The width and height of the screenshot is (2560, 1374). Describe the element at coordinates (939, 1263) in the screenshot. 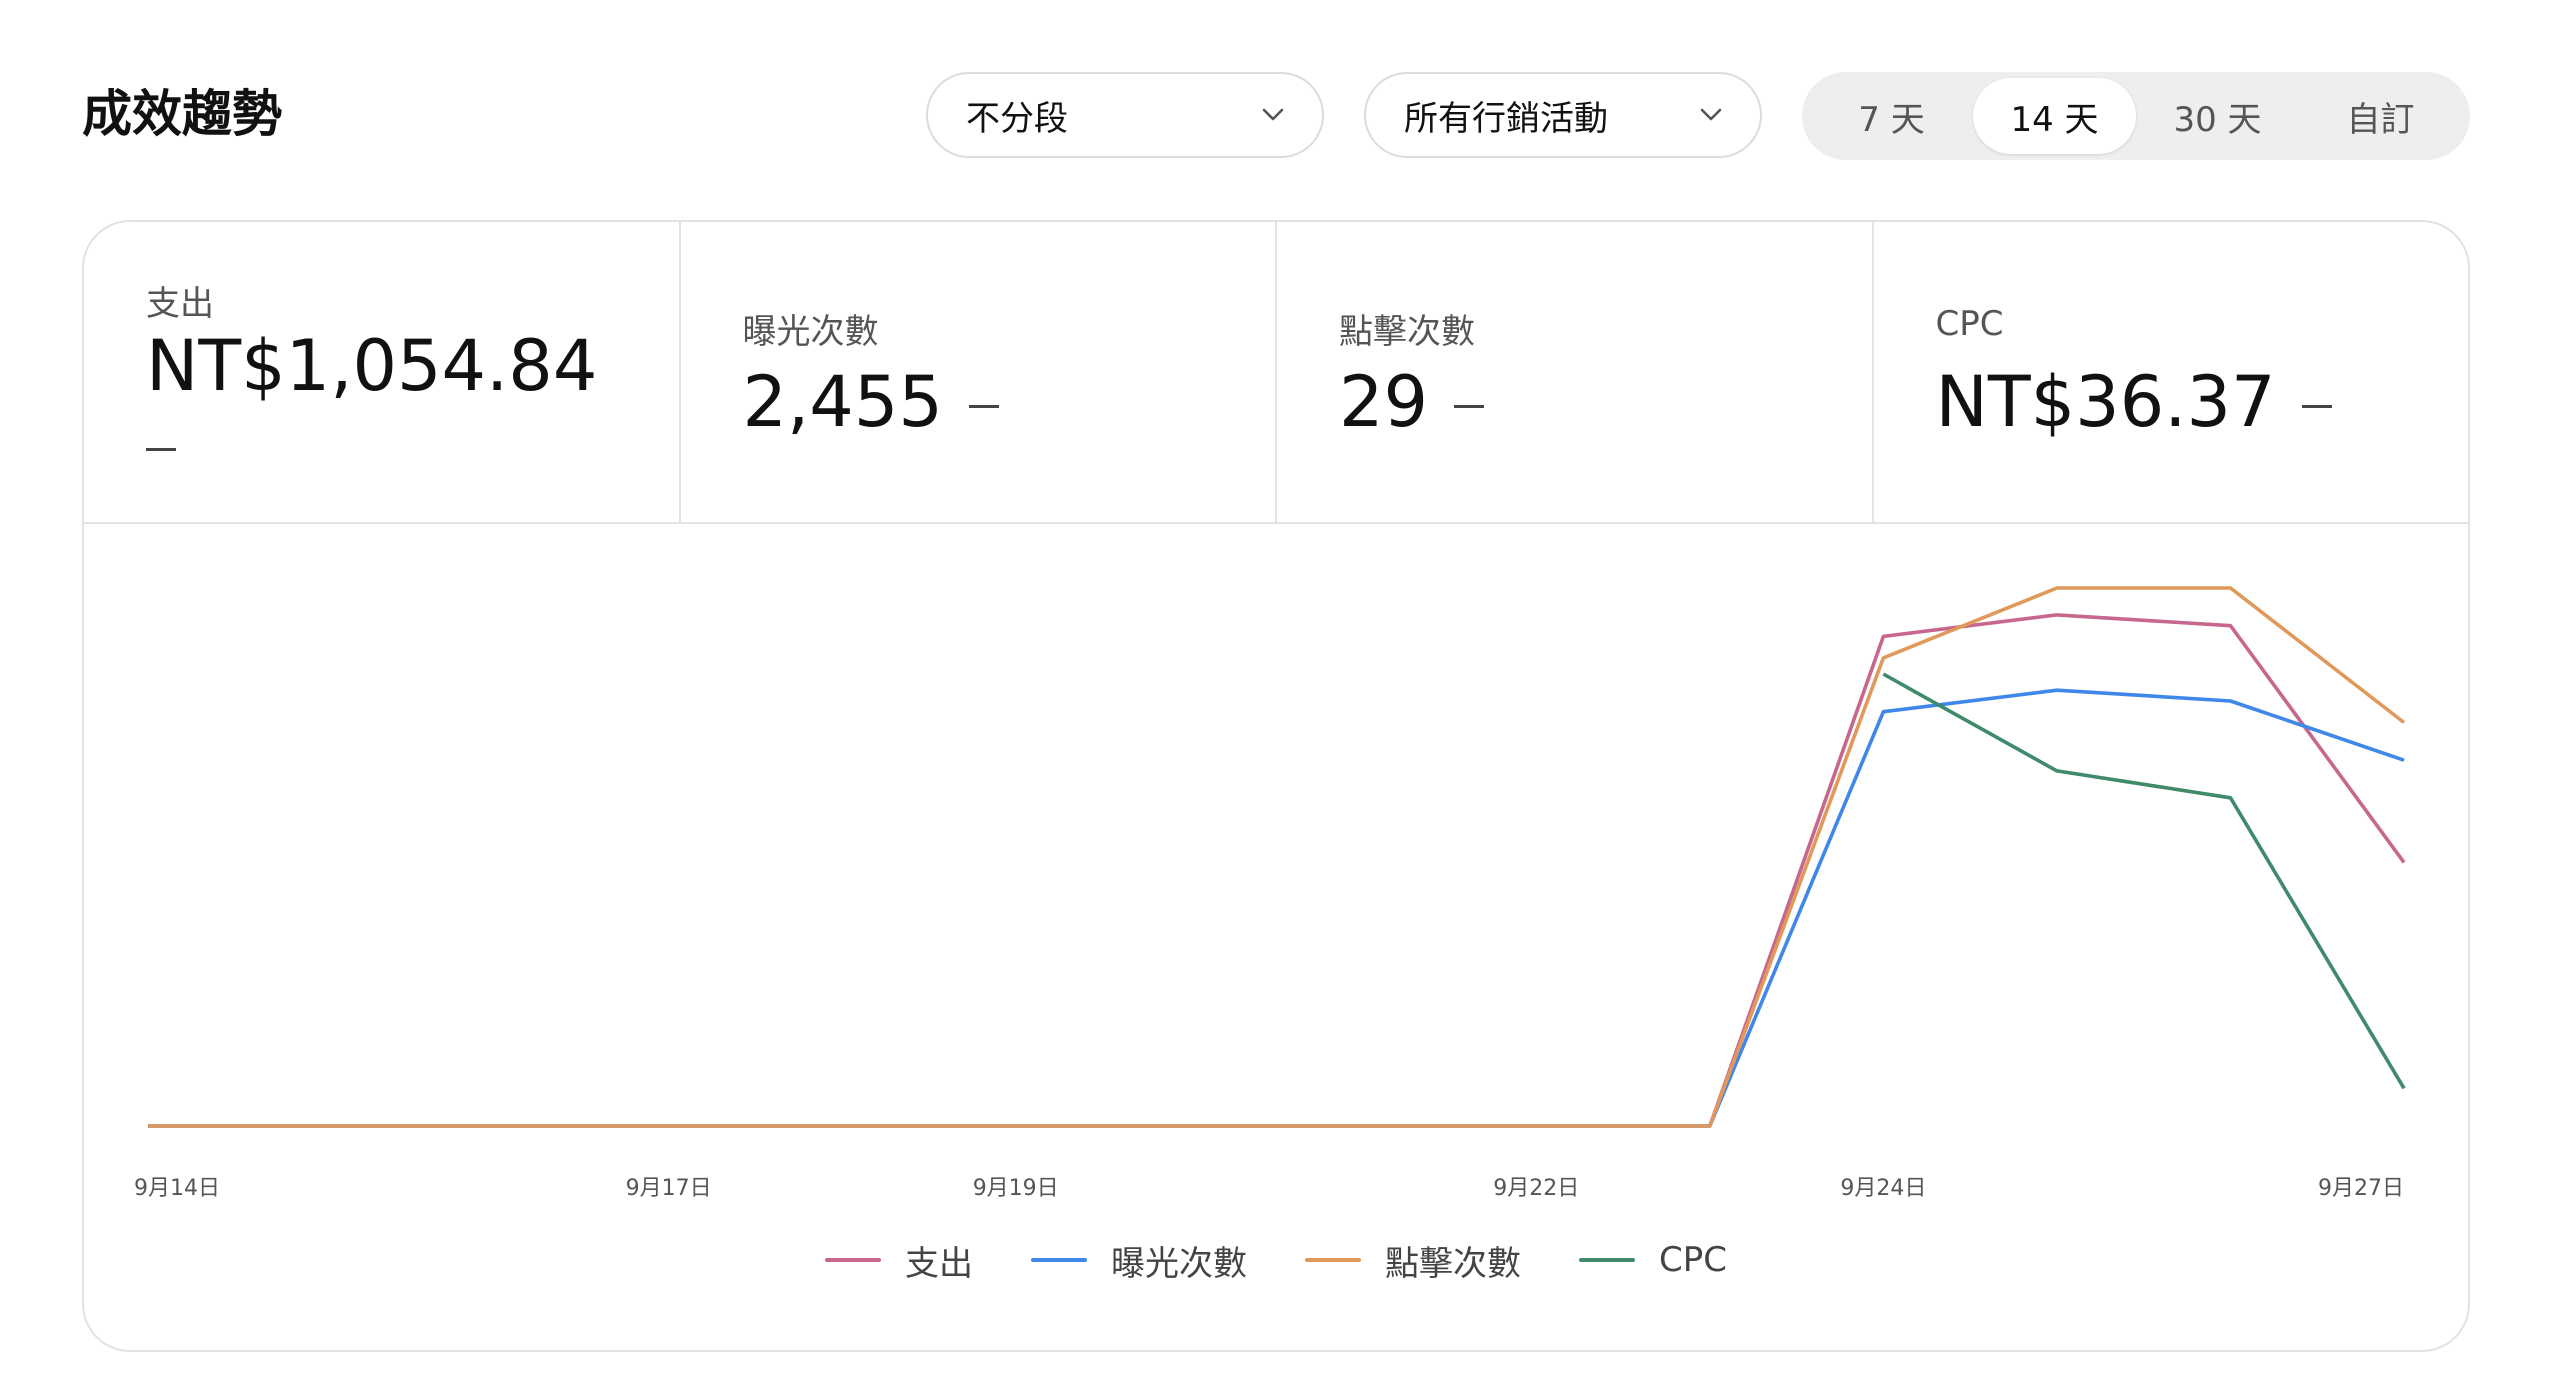

I see `legend-label: 支出` at that location.